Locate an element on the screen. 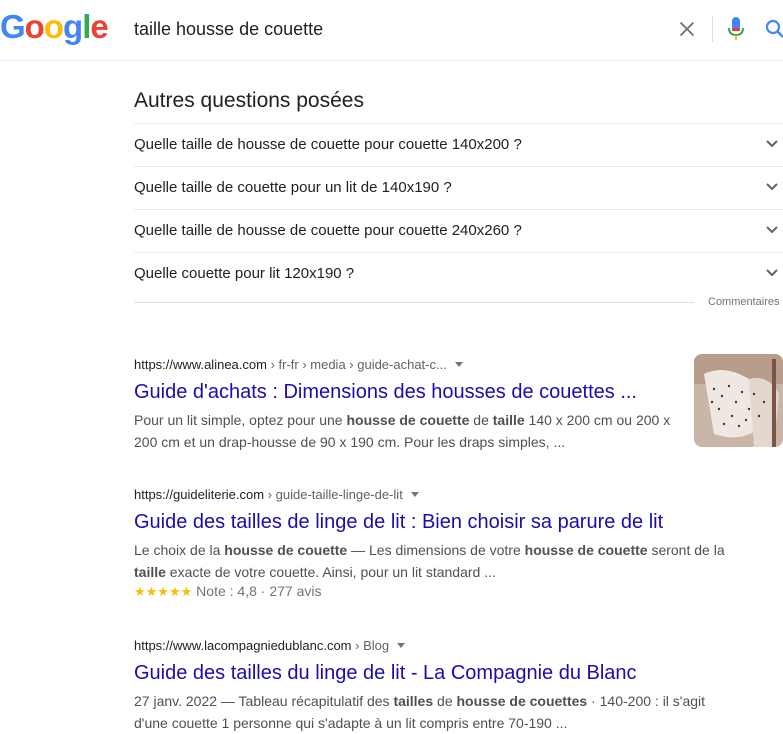 Image resolution: width=783 pixels, height=734 pixels. result-path: › guide-taille-linge-de-lit is located at coordinates (333, 494).